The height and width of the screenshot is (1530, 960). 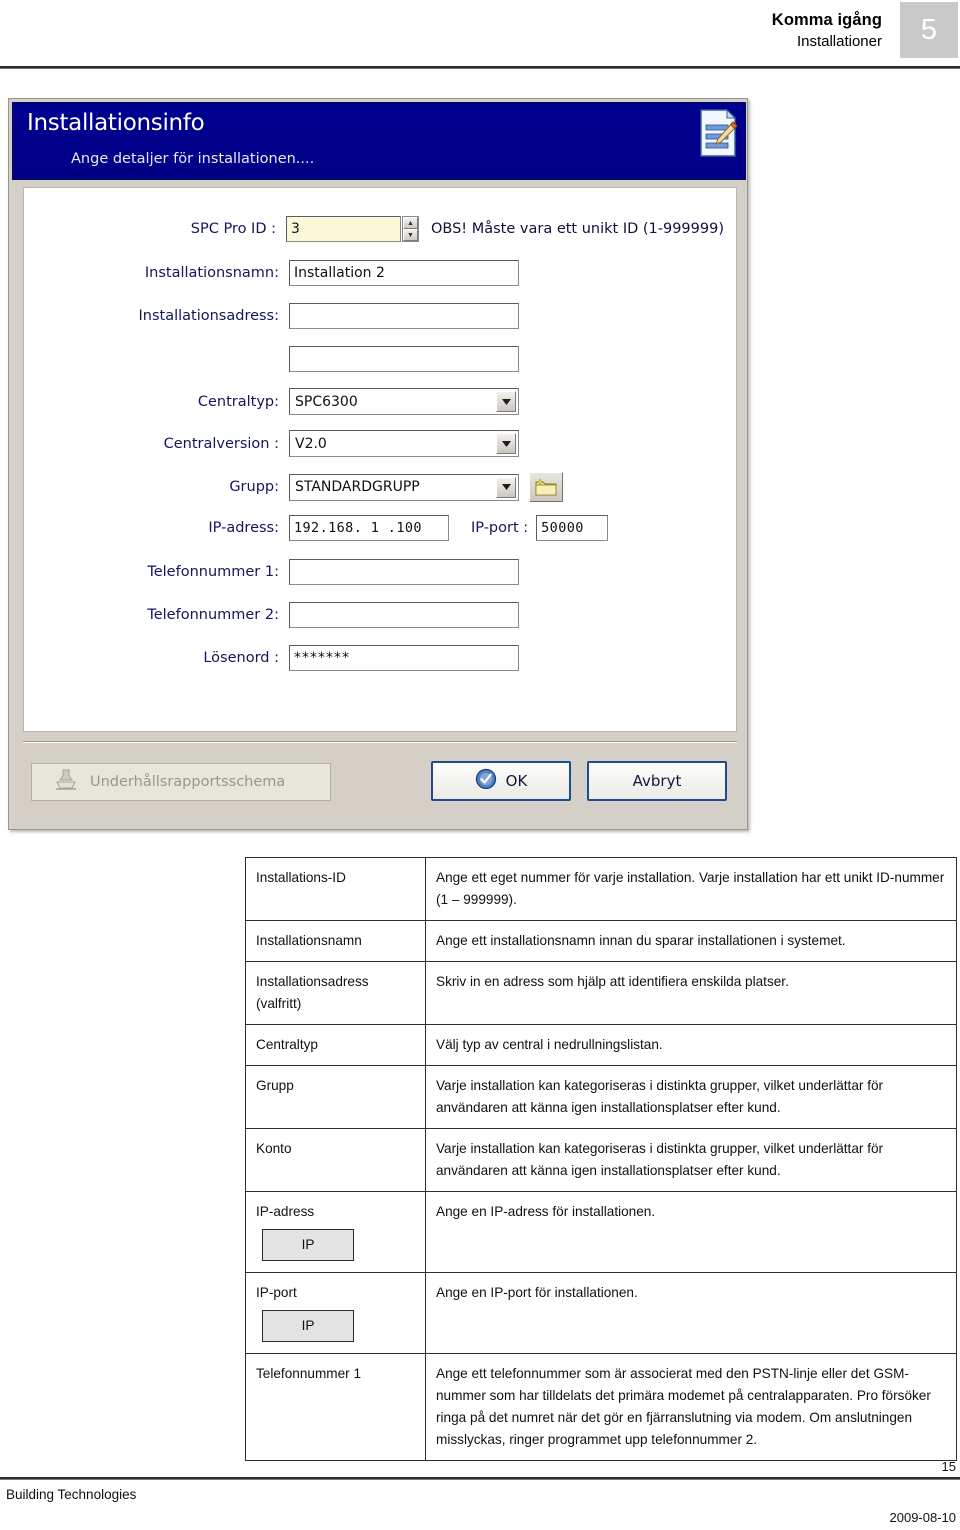 What do you see at coordinates (404, 658) in the screenshot?
I see `password-input: *******` at bounding box center [404, 658].